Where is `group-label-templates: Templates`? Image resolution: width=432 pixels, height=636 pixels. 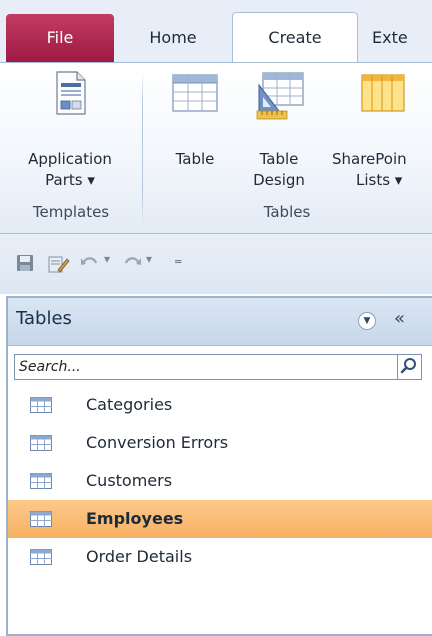 group-label-templates: Templates is located at coordinates (71, 212).